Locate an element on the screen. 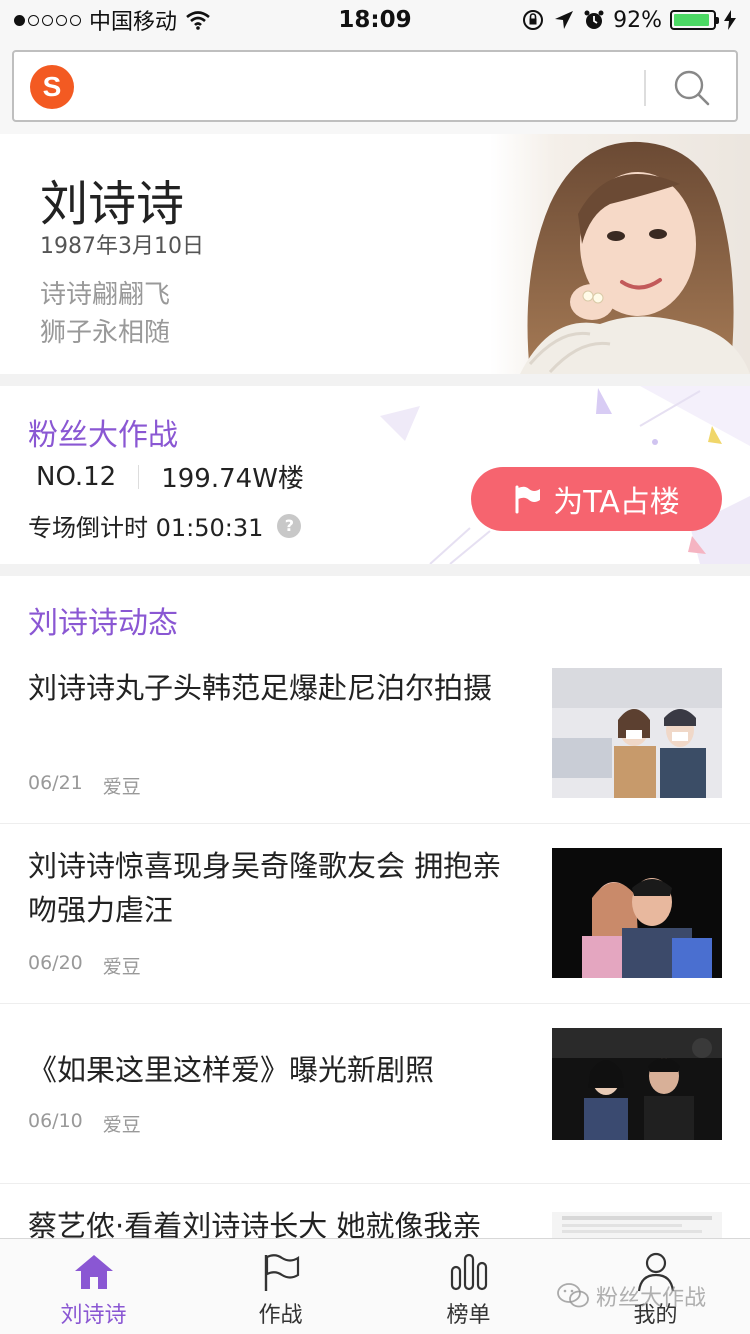 The width and height of the screenshot is (750, 1334). battle-stats: NO.12 199.74W楼 is located at coordinates (170, 476).